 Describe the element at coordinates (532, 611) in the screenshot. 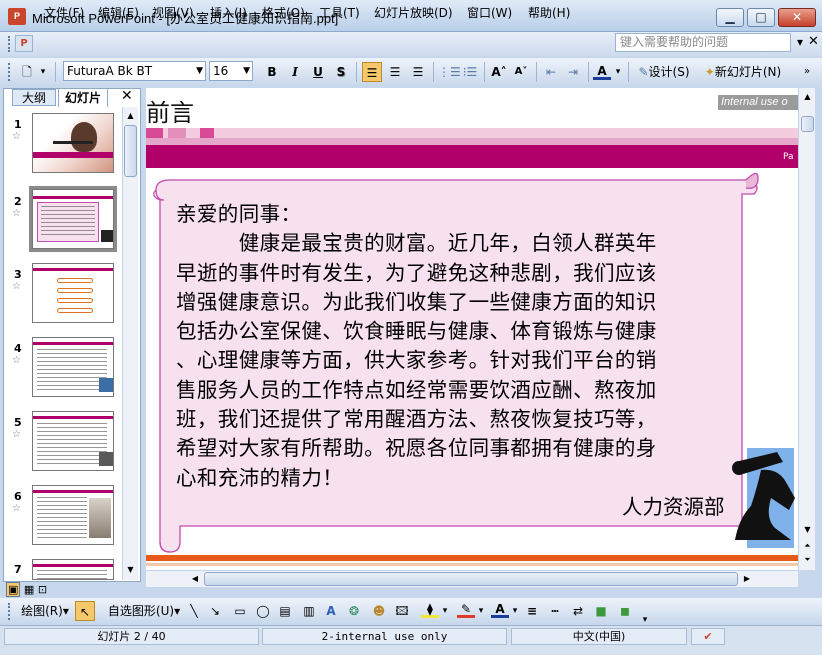

I see `line-style-icon: ≡` at that location.